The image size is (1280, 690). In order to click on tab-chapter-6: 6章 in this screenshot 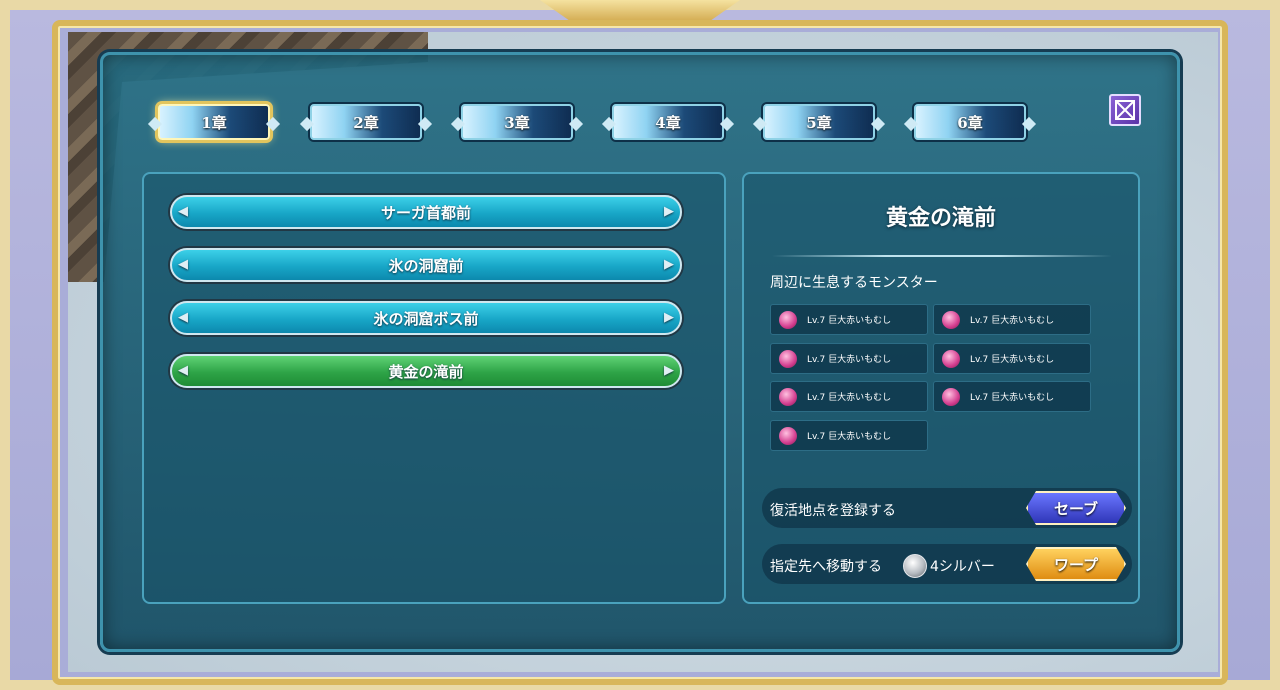, I will do `click(970, 122)`.